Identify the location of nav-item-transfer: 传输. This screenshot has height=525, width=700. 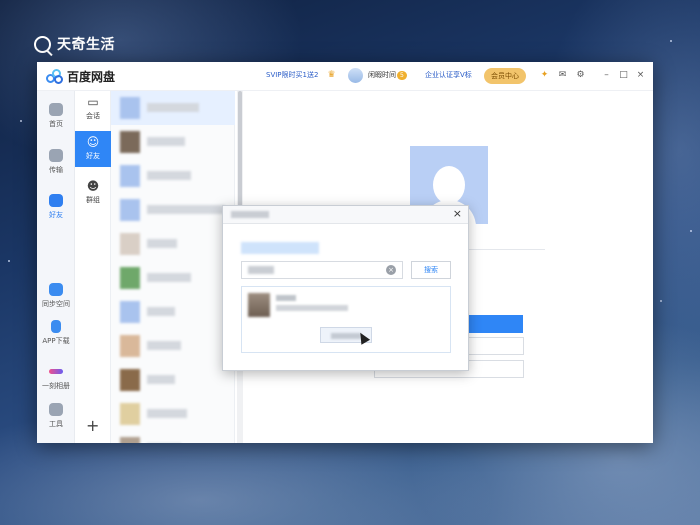
(56, 162).